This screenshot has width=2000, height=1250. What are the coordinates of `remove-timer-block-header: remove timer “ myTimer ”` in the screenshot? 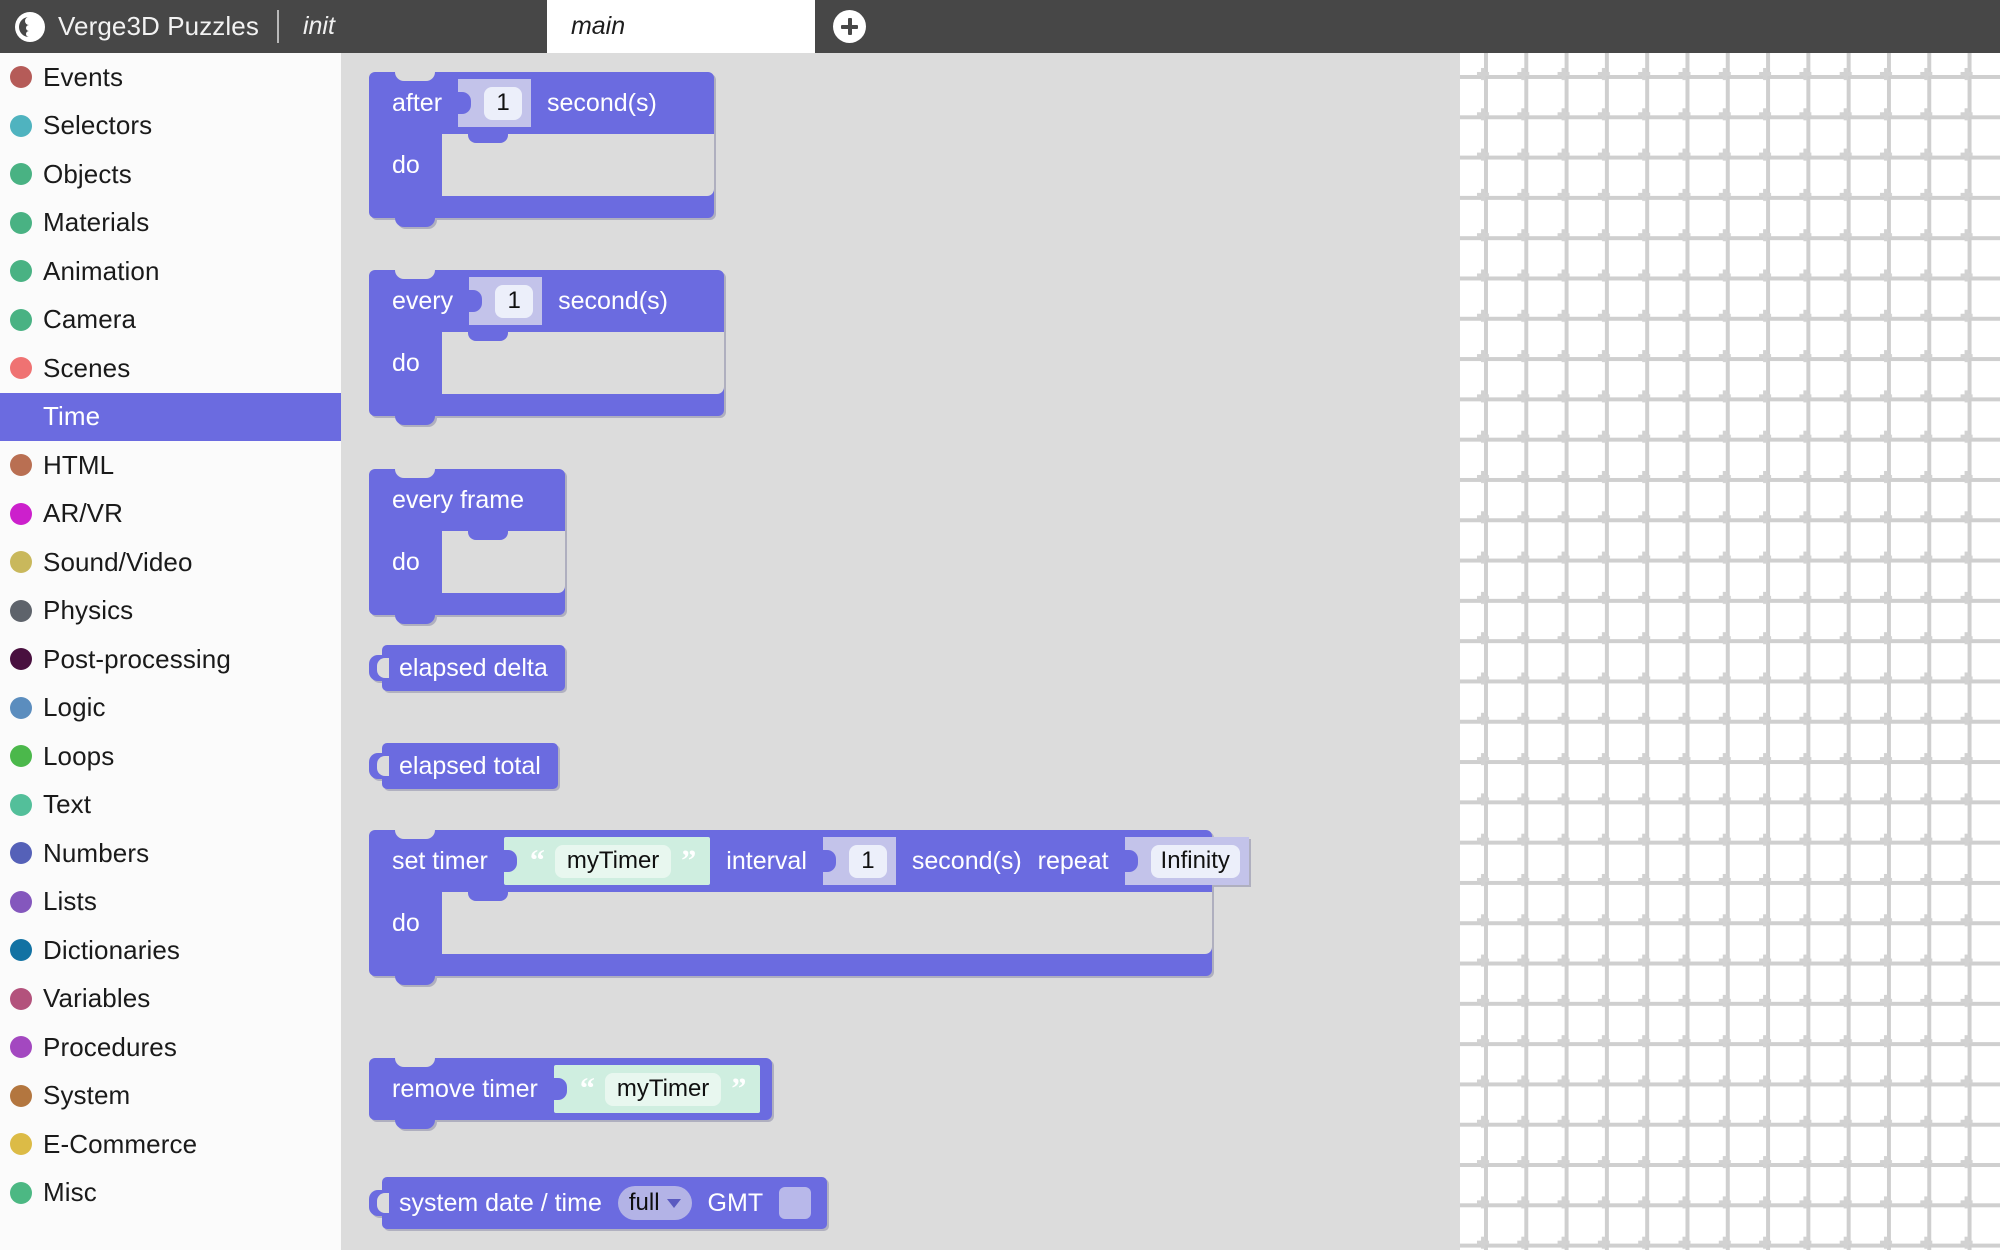 It's located at (570, 1089).